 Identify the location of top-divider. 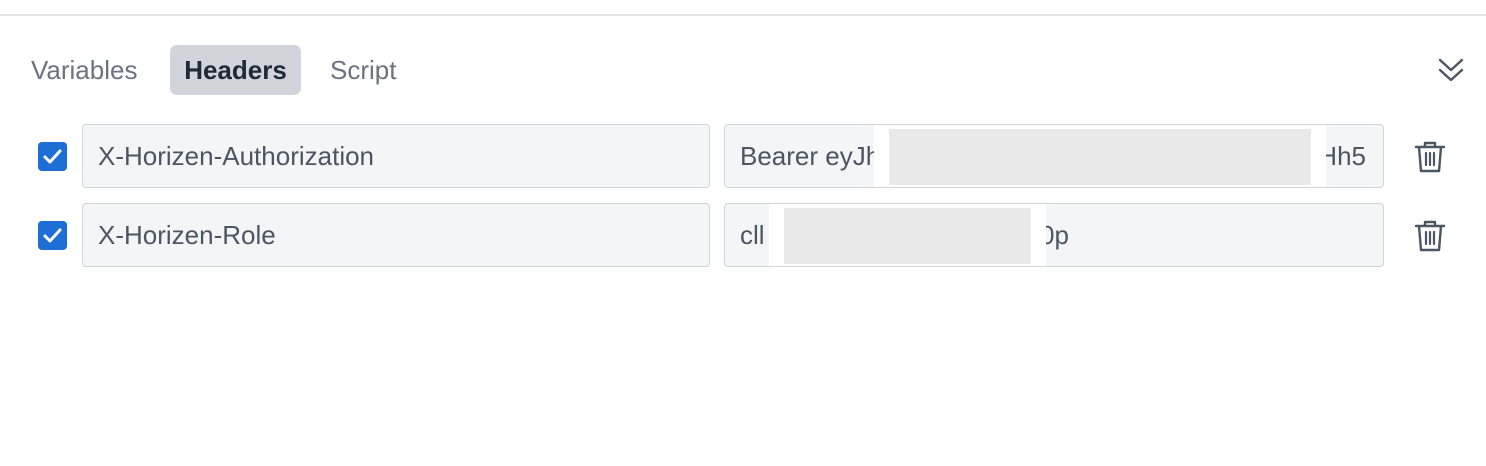
(743, 15).